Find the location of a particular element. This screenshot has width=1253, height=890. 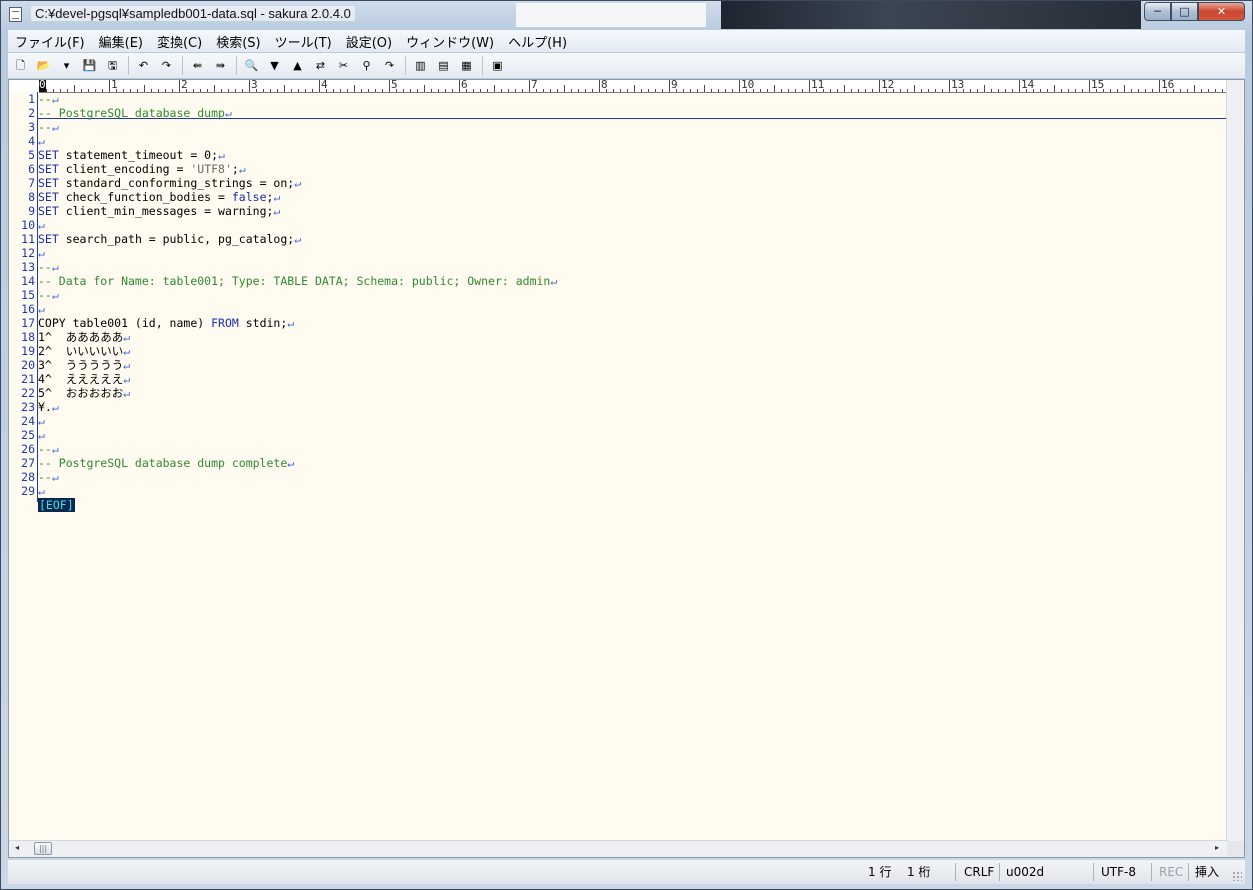

code-line: COPY table001 (id, name) FROM stdin;↵ is located at coordinates (166, 323).